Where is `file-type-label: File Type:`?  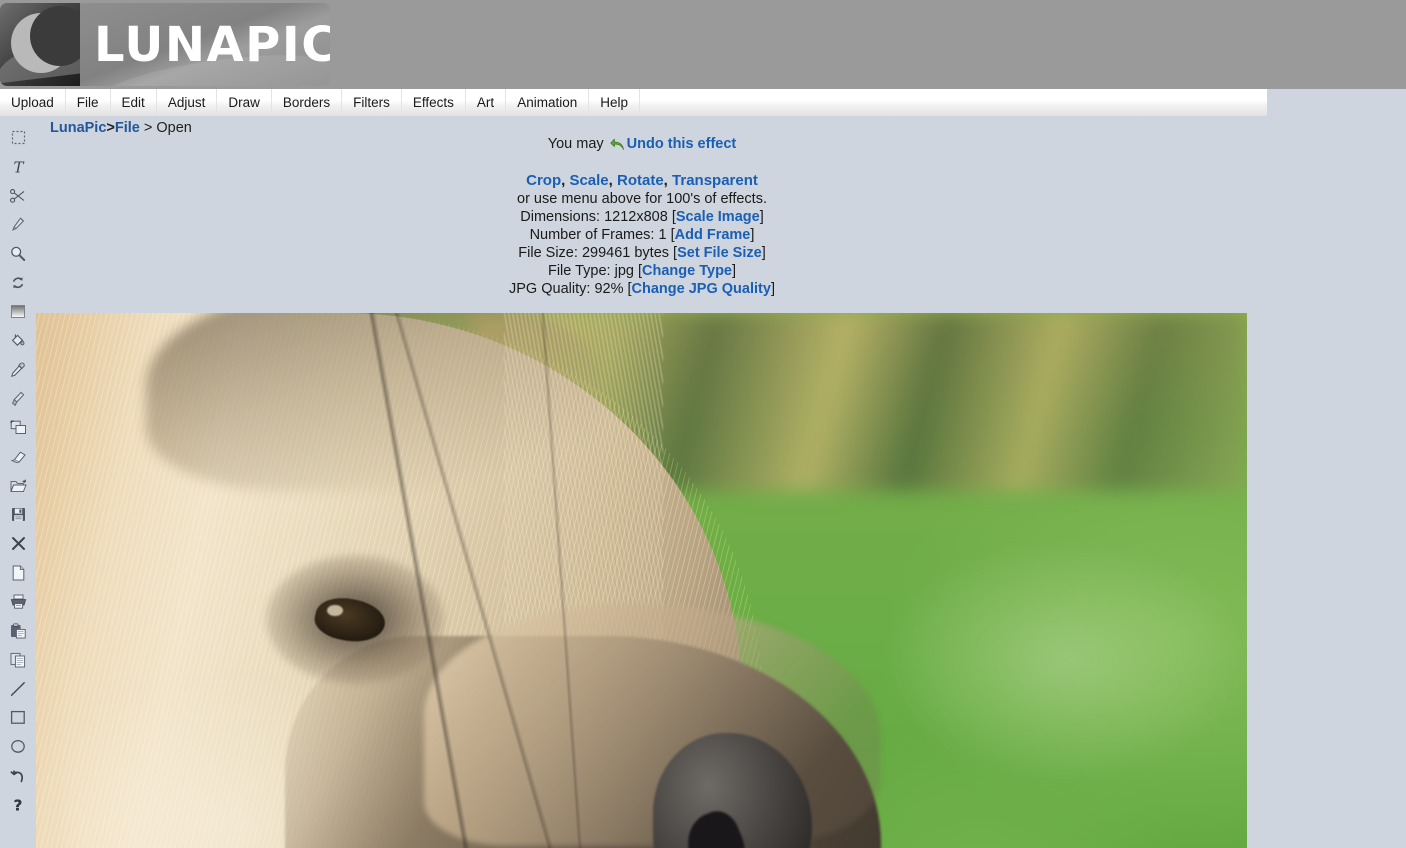 file-type-label: File Type: is located at coordinates (579, 271).